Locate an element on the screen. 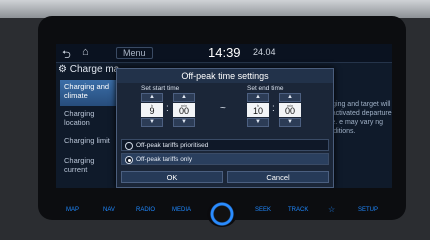 Image resolution: width=430 pixels, height=240 pixels. charge-settings-icon: ⚙ is located at coordinates (62, 69).